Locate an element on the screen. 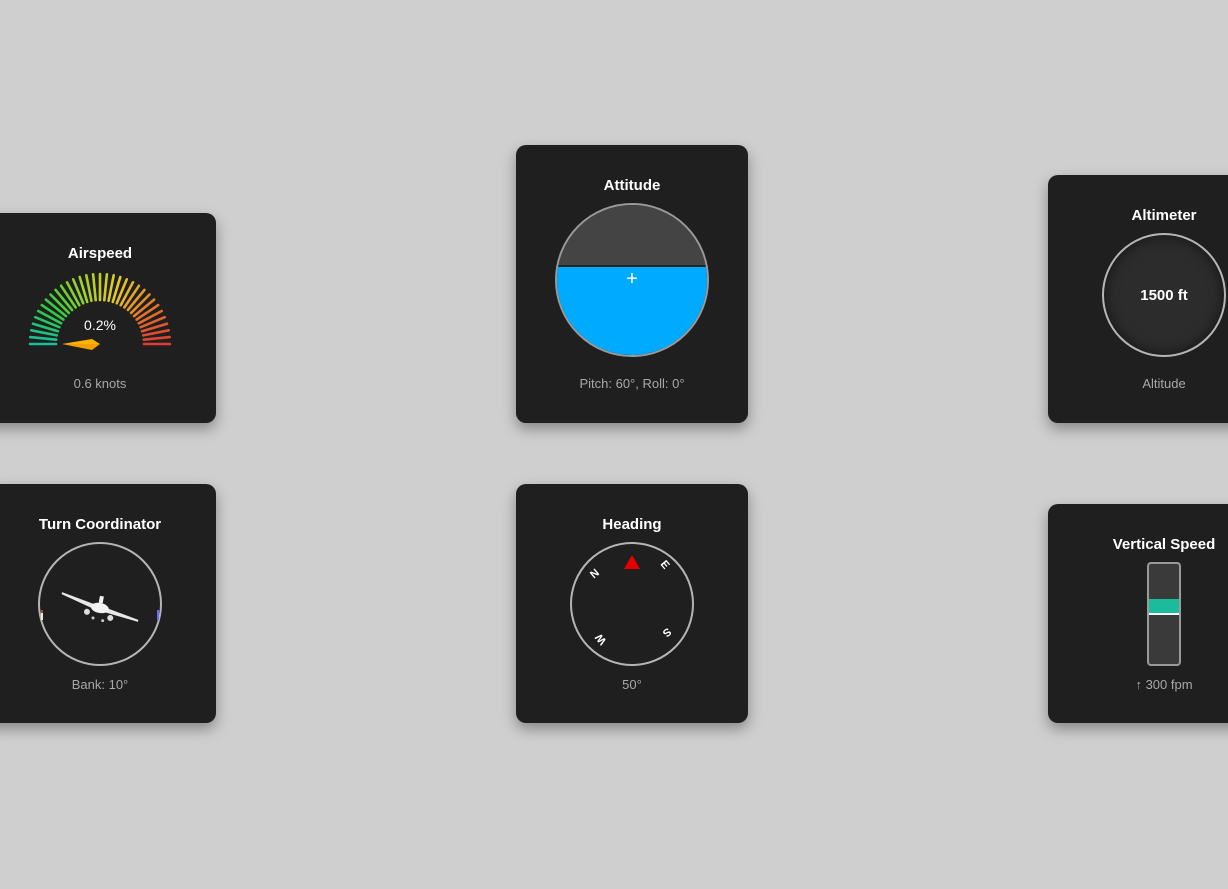  vertical-speed-zero-line is located at coordinates (1164, 614).